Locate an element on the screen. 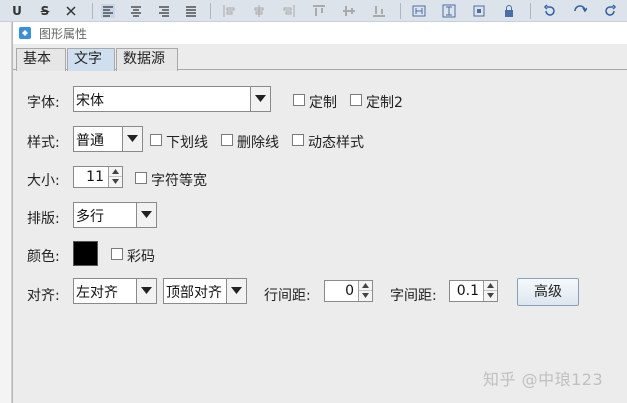 The image size is (627, 403). custom-checkbox is located at coordinates (299, 100).